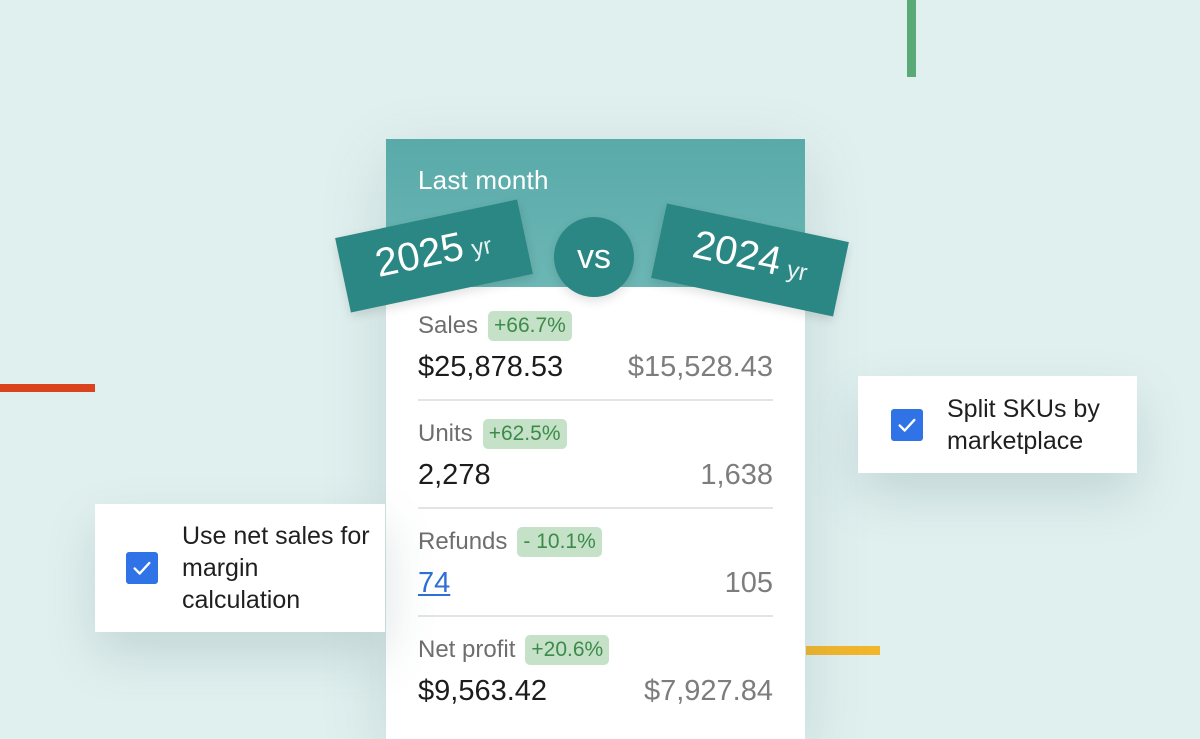  Describe the element at coordinates (595, 455) in the screenshot. I see `metric-units: Units +62.5% 2,278 1,638` at that location.